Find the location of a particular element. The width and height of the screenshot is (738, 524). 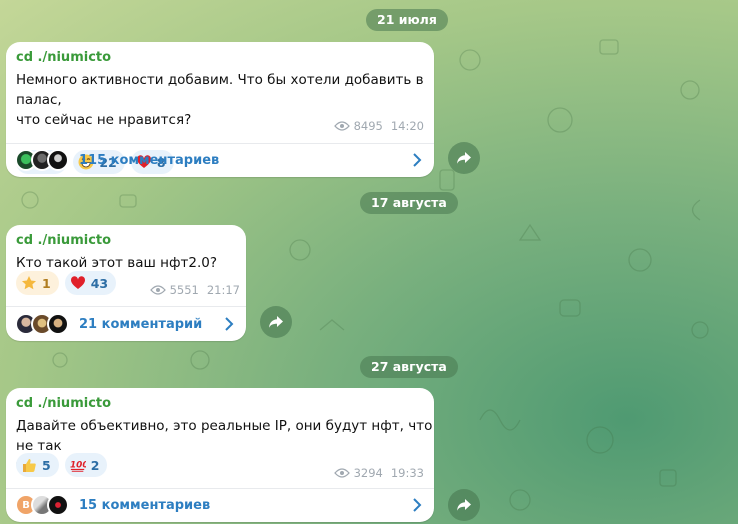

comments-count: 115 комментариев is located at coordinates (149, 160).